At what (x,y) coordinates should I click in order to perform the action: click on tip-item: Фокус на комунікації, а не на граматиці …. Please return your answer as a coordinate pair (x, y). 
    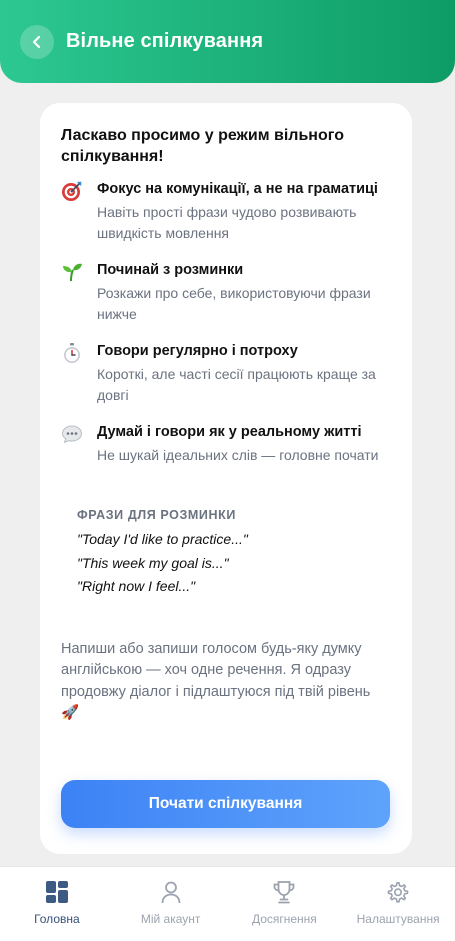
    Looking at the image, I should click on (226, 211).